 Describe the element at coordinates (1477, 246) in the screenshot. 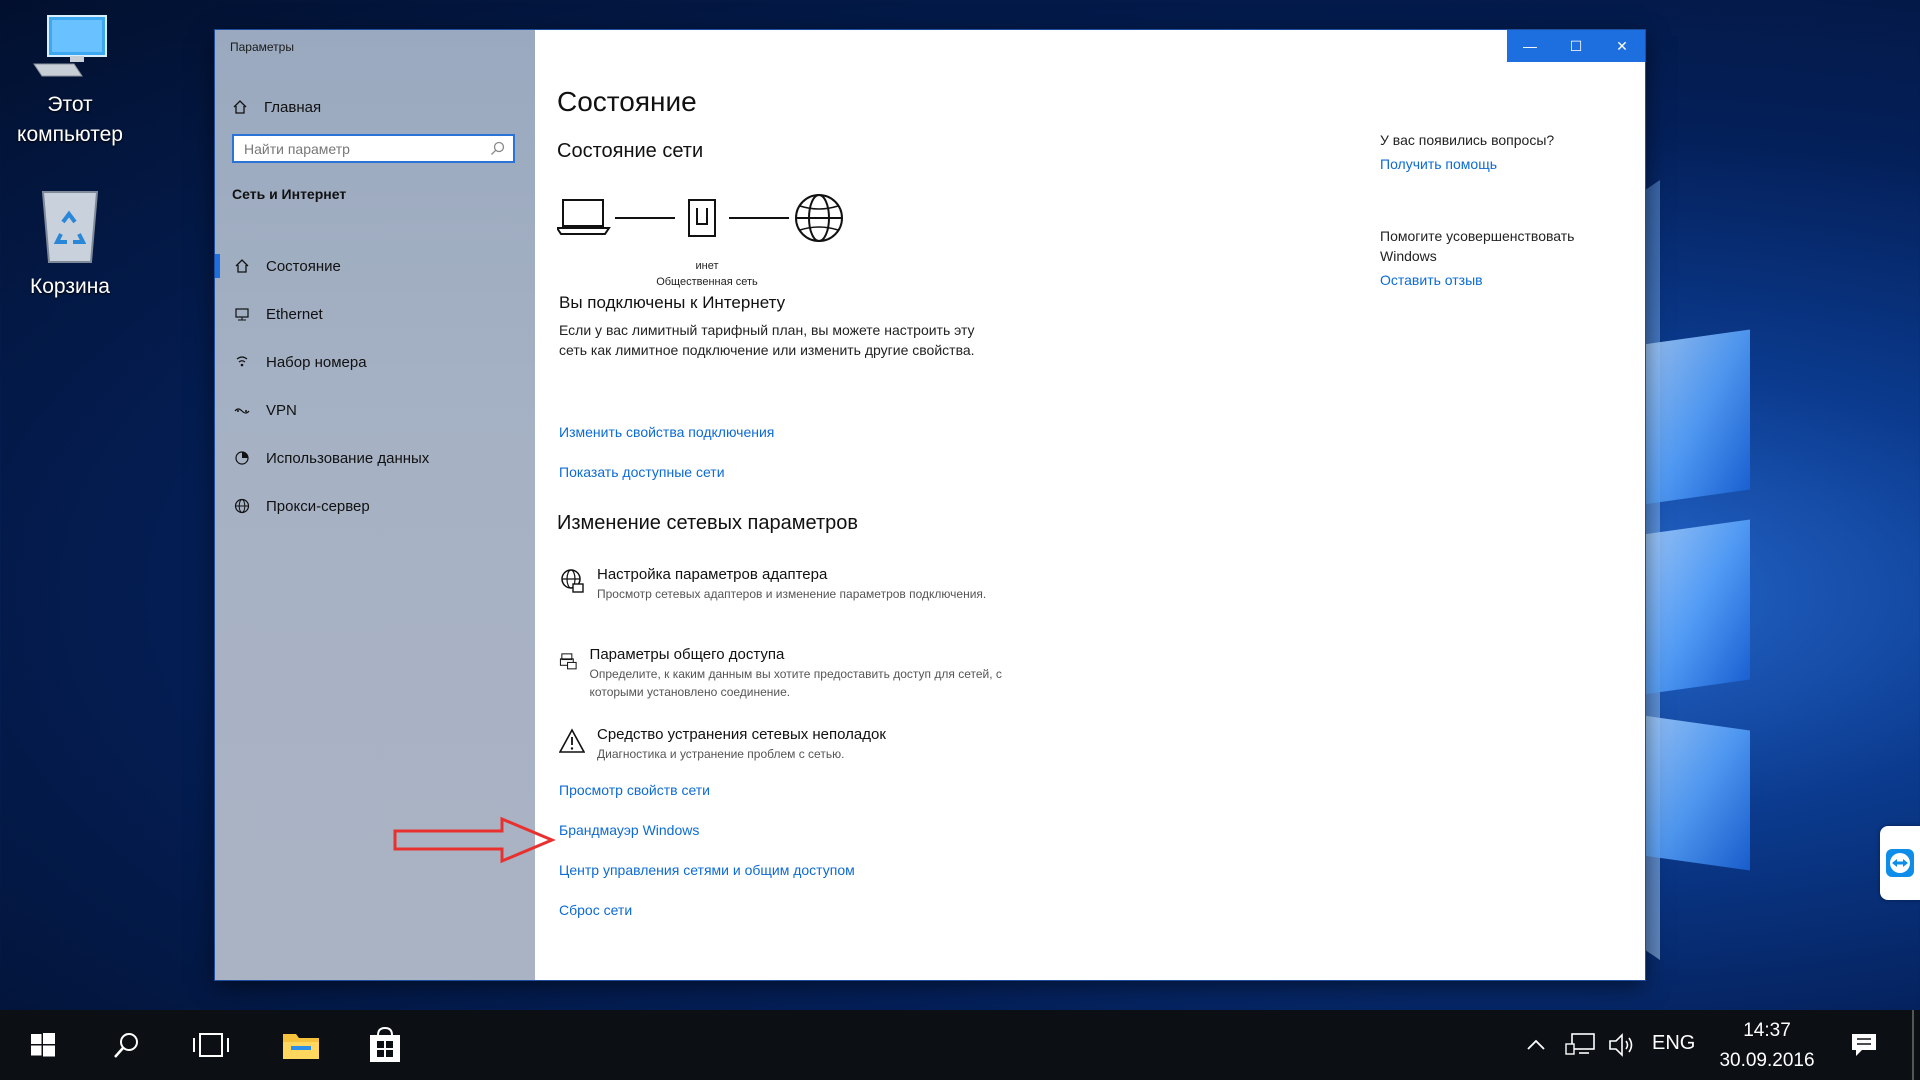

I see `improve-windows-text: Помогите усовершенствовать Windows` at that location.